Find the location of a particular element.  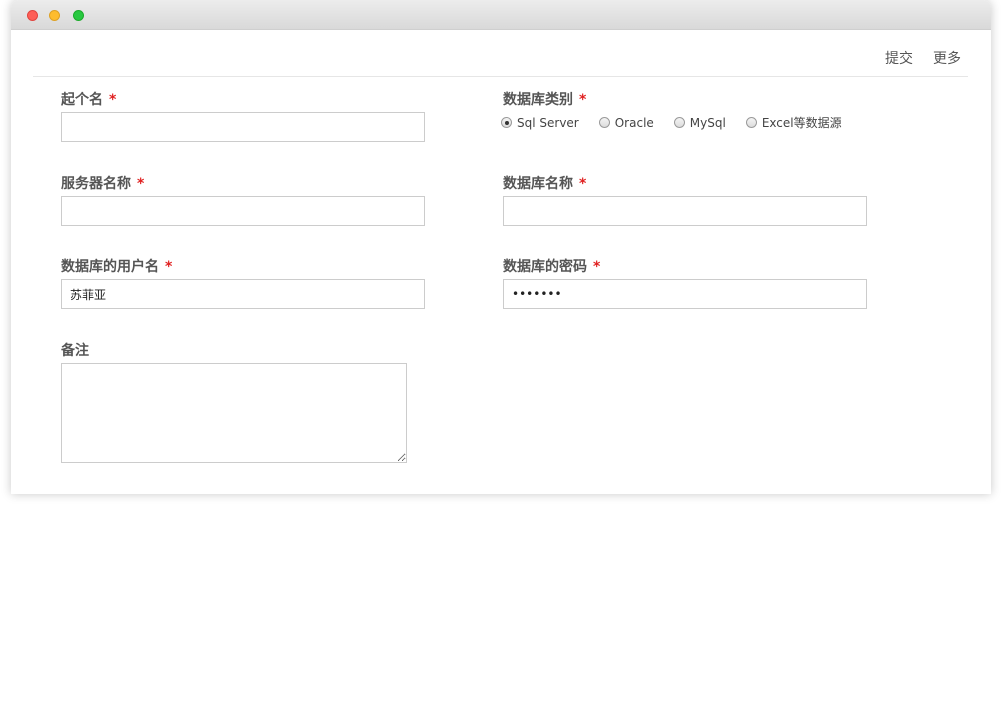

db-type-radio-group: Sql Server Oracle MySql Excel等数据源 is located at coordinates (681, 122).